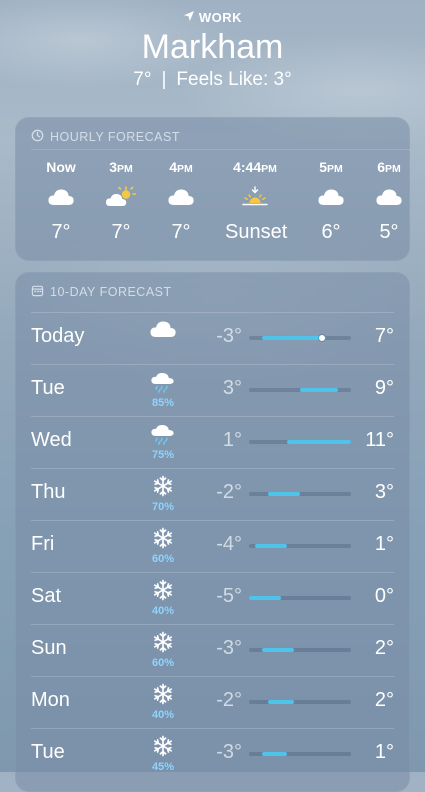 The width and height of the screenshot is (425, 792). What do you see at coordinates (220, 149) in the screenshot?
I see `hourly-divider` at bounding box center [220, 149].